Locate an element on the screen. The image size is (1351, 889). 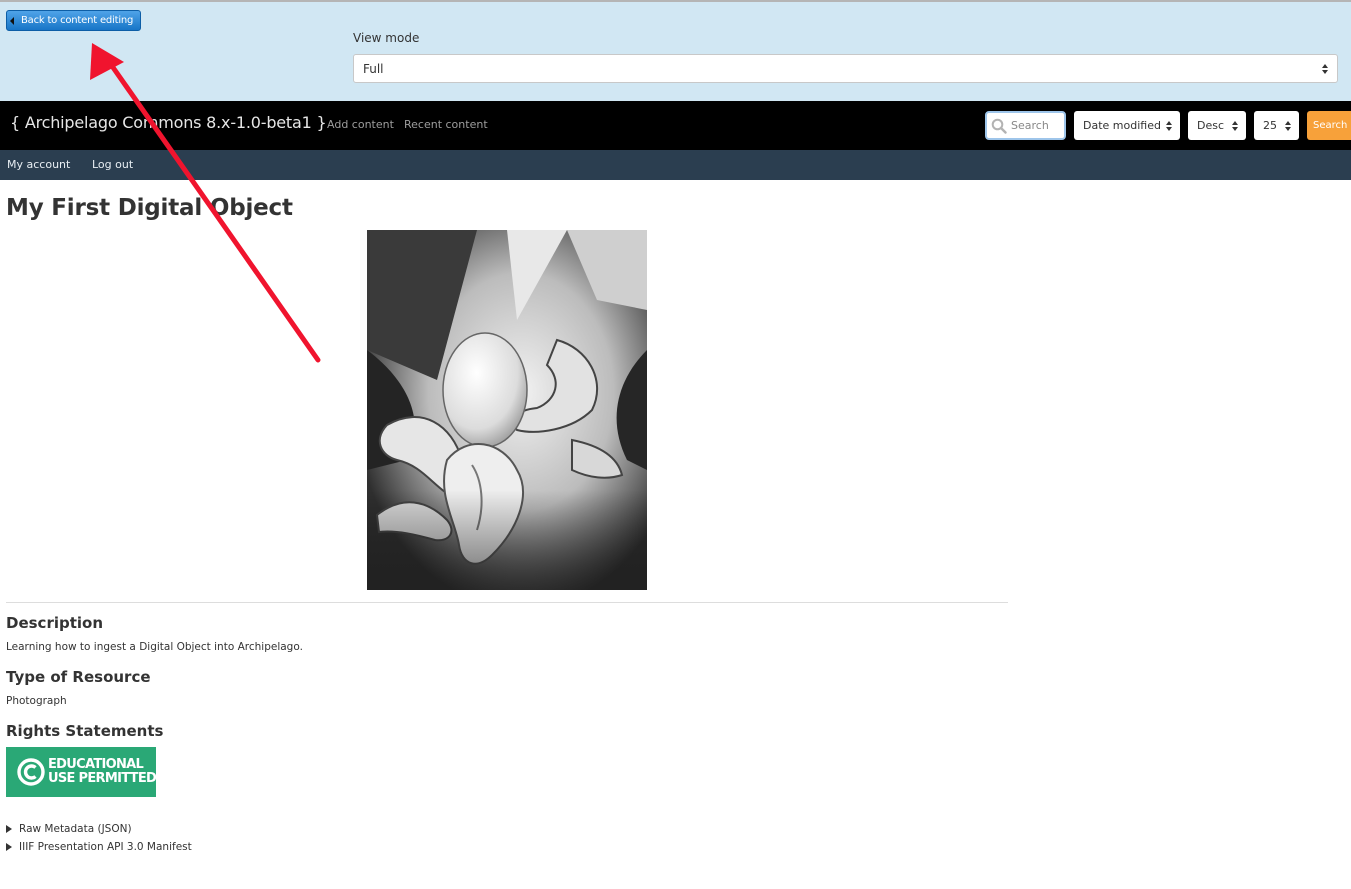
digital-object-photo is located at coordinates (507, 410).